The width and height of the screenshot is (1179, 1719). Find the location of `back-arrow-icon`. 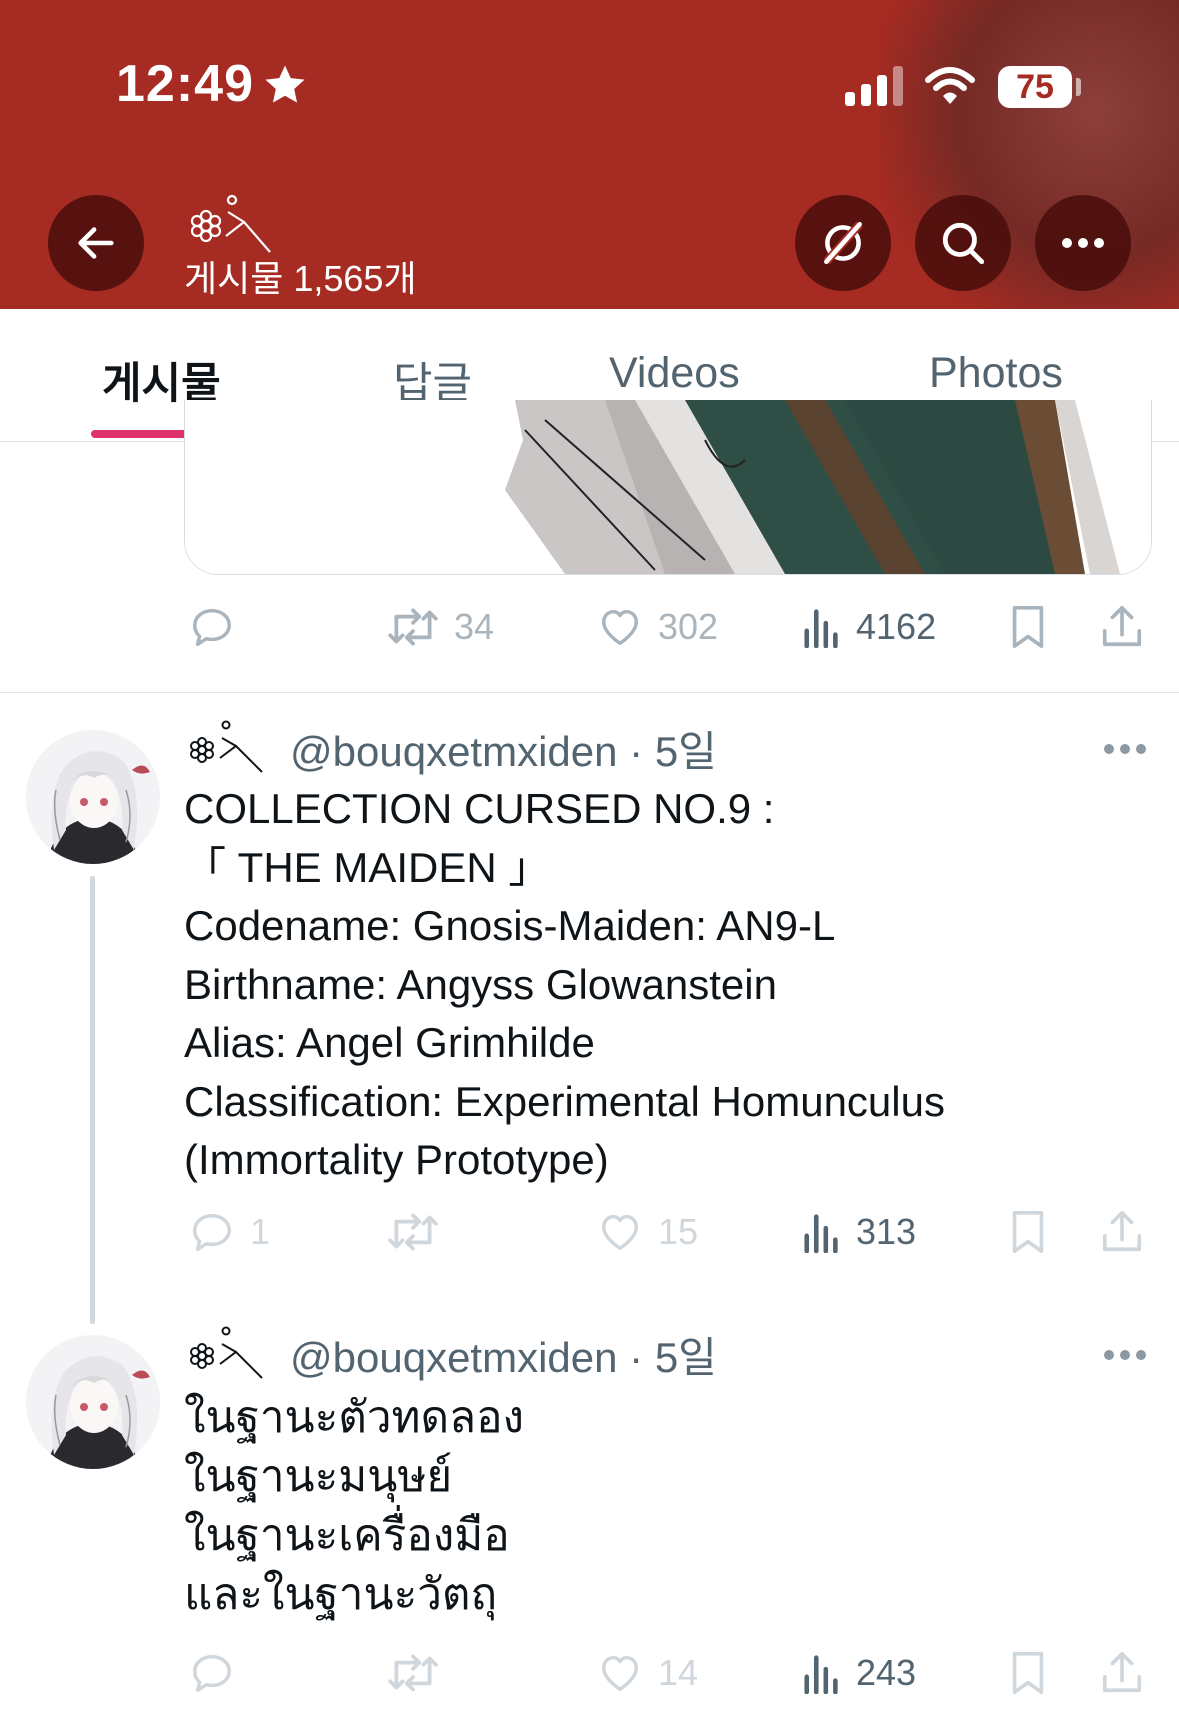

back-arrow-icon is located at coordinates (96, 243).